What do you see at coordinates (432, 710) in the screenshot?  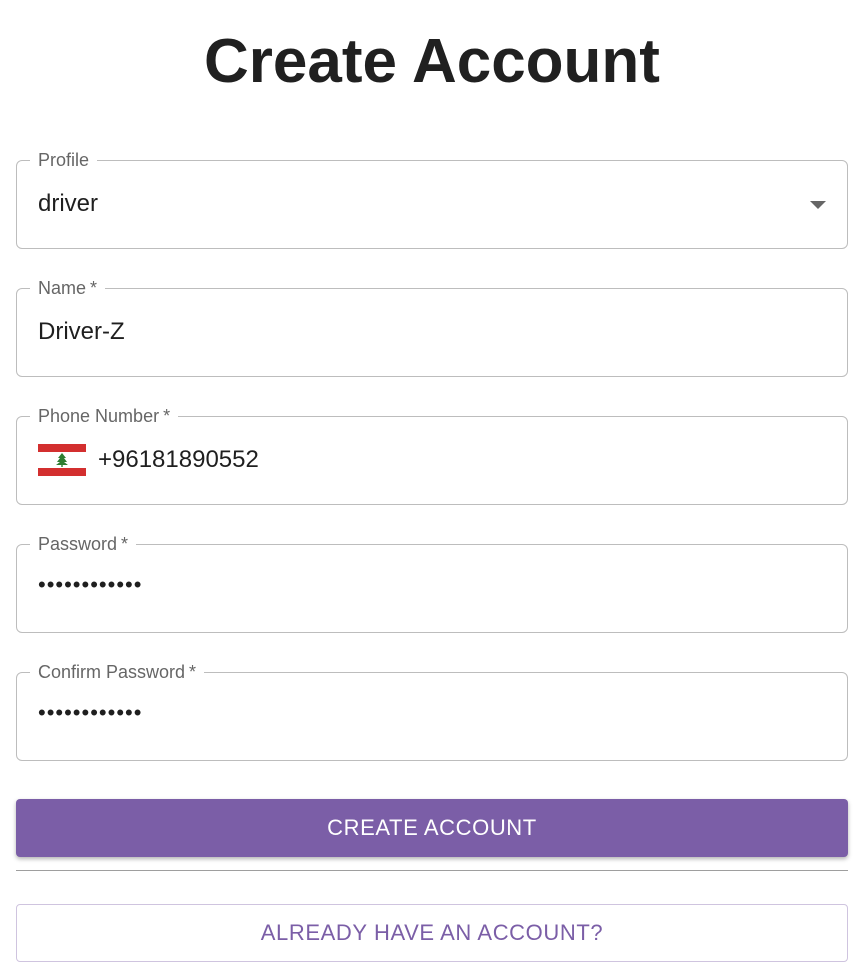 I see `confirm-password-field: Confirm Password * ••••••••••••` at bounding box center [432, 710].